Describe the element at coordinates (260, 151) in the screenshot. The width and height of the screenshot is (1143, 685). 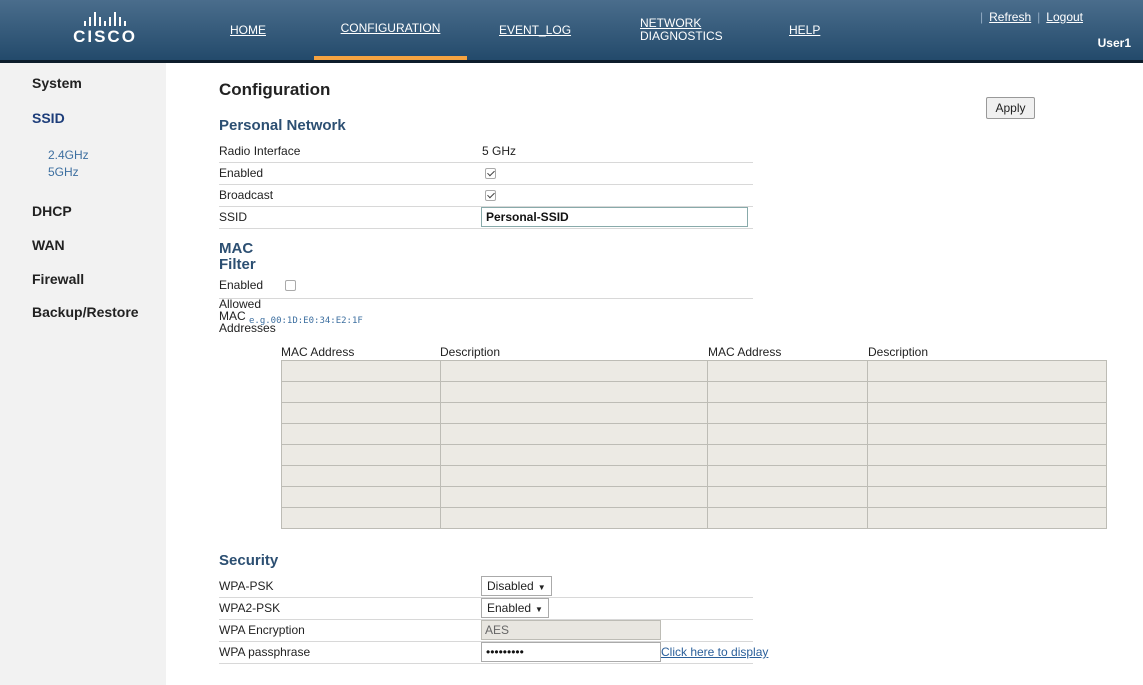
I see `radio-interface-label: Radio Interface` at that location.